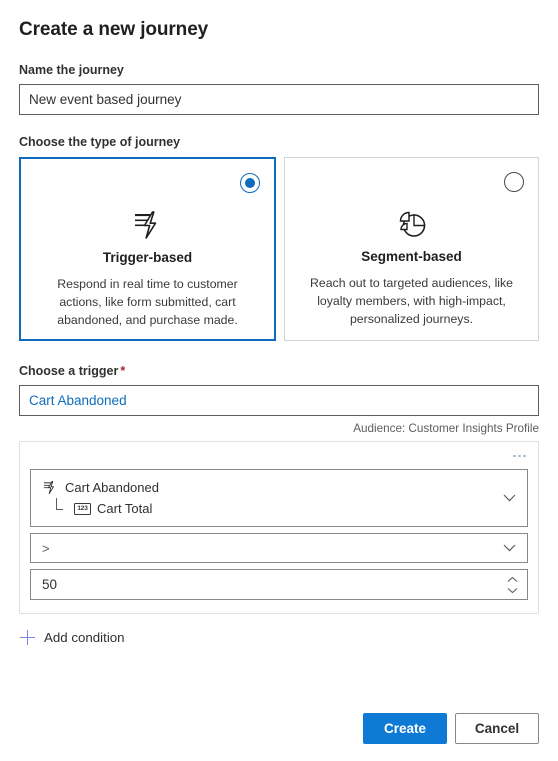 This screenshot has height=761, width=558. I want to click on journey-type-title-segment-based: Segment-based, so click(411, 256).